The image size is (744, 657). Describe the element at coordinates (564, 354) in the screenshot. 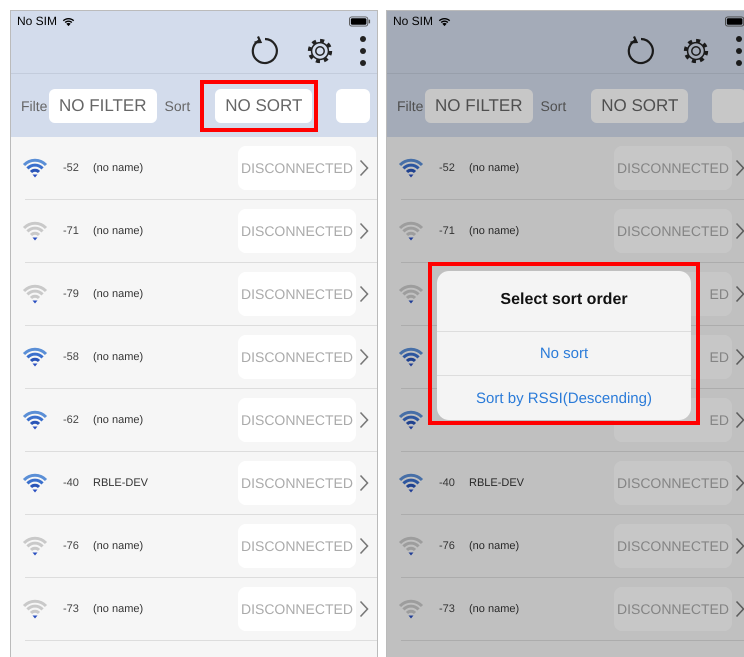

I see `dialog-option: No sort` at that location.